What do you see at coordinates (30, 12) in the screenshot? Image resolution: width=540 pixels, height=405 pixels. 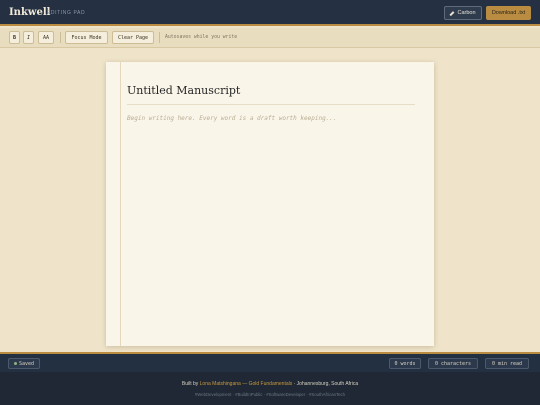 I see `app-brand: Inkwell` at bounding box center [30, 12].